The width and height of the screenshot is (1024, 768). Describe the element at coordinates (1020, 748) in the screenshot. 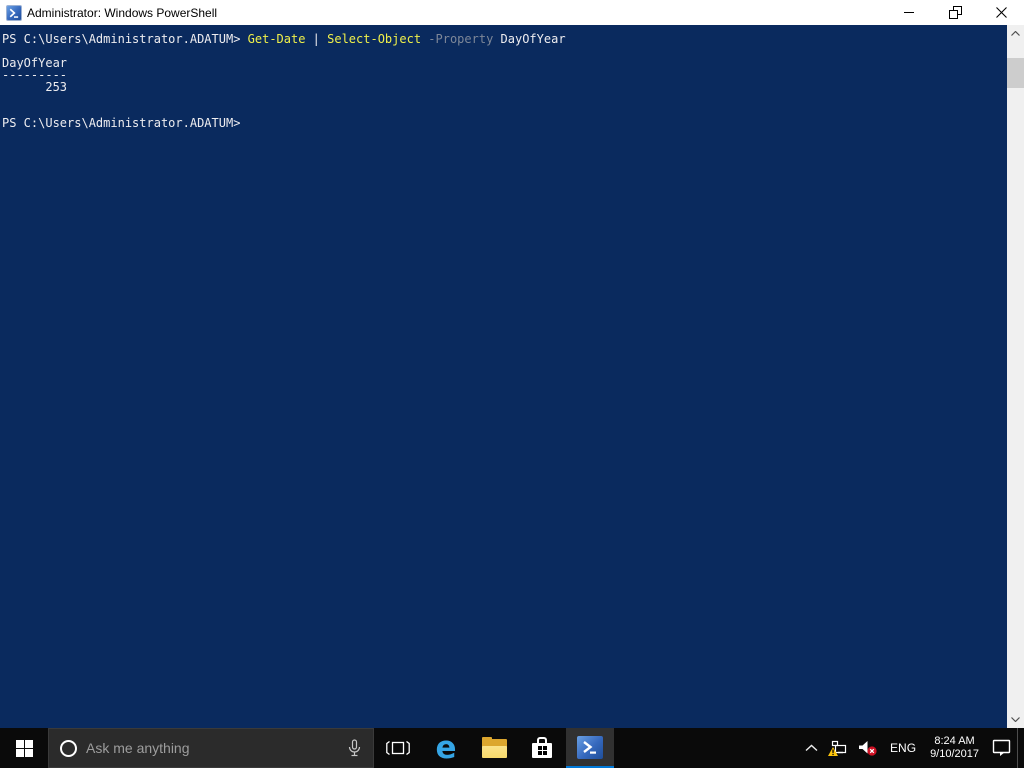

I see `show-desktop-button` at that location.